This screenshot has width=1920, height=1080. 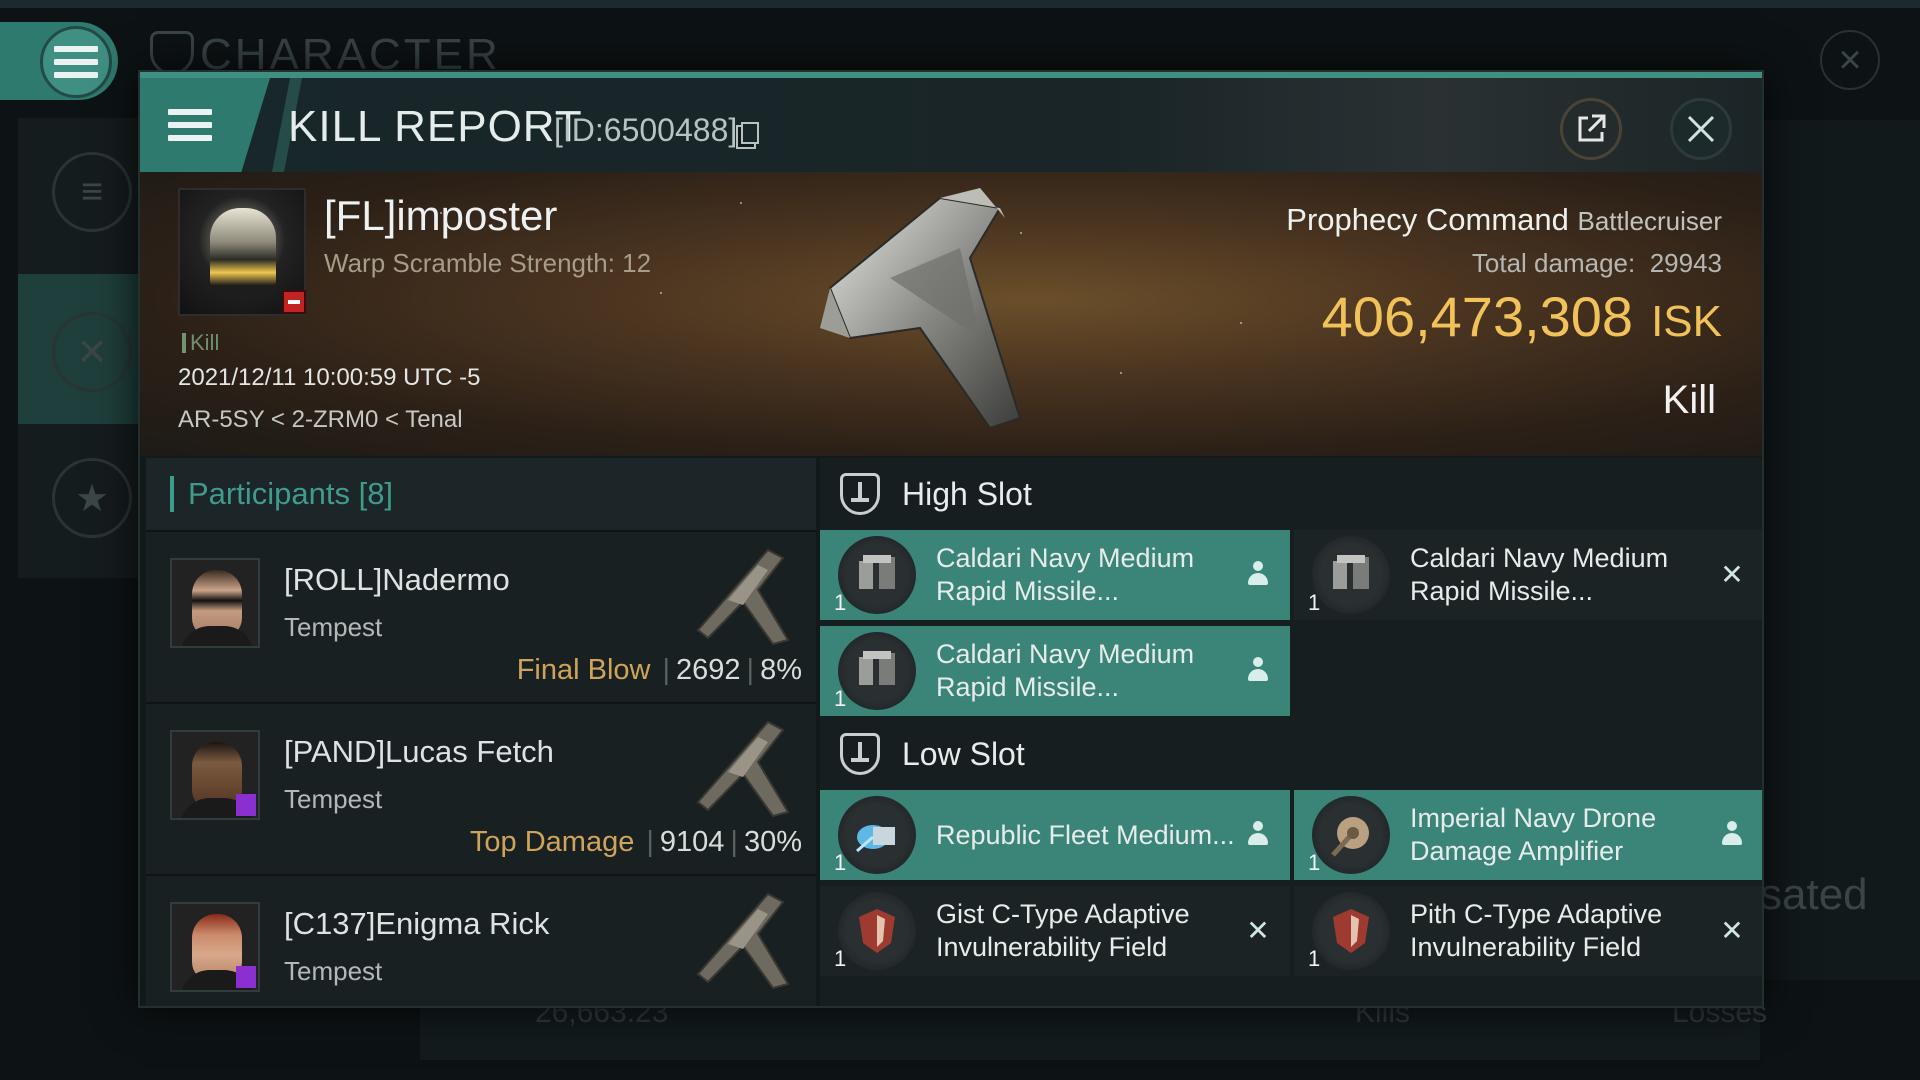 What do you see at coordinates (1521, 316) in the screenshot?
I see `isk-value: 406,473,308 ISK` at bounding box center [1521, 316].